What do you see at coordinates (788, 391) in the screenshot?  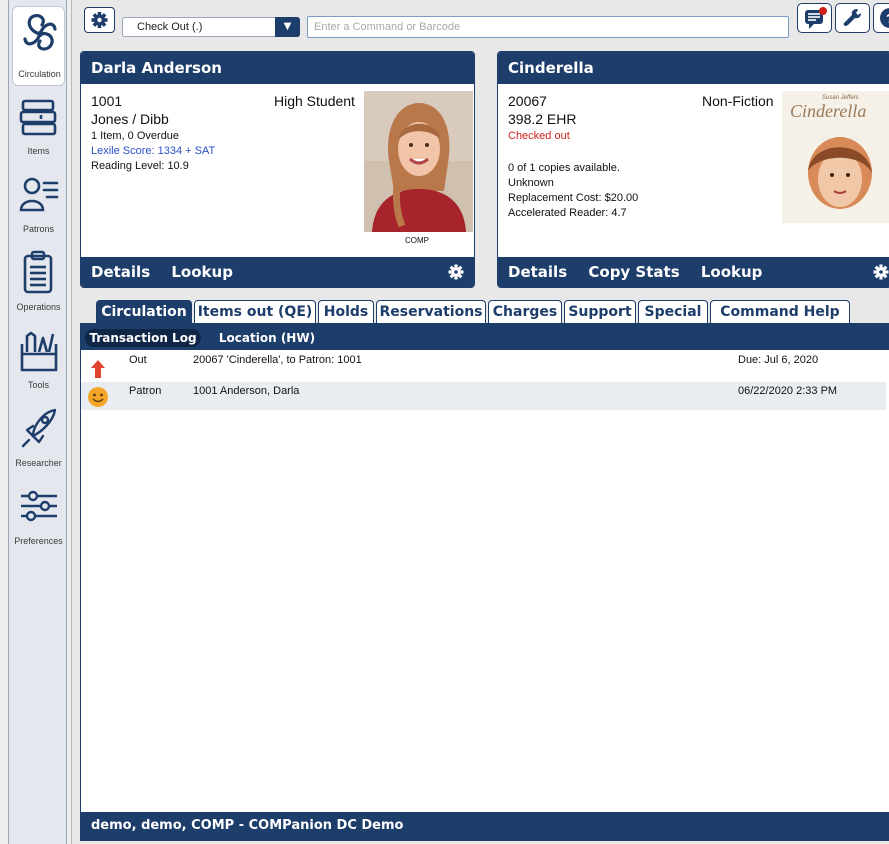 I see `log-right: 06/22/2020 2:33 PM` at bounding box center [788, 391].